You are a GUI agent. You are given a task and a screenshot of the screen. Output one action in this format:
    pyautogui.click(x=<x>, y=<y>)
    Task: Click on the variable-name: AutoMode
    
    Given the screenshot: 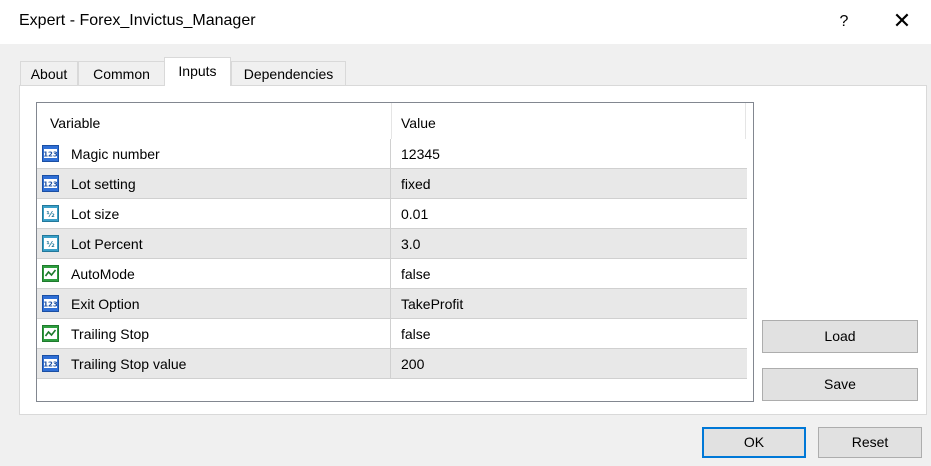 What is the action you would take?
    pyautogui.click(x=103, y=274)
    